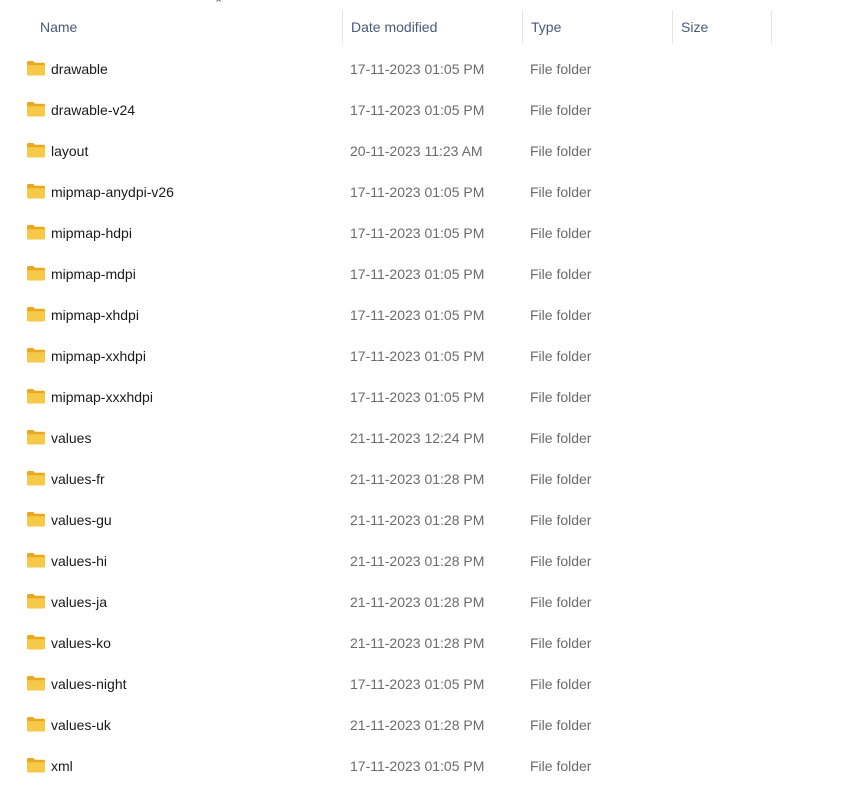 The image size is (852, 795). I want to click on file-name: mipmap-anydpi-v26, so click(112, 192).